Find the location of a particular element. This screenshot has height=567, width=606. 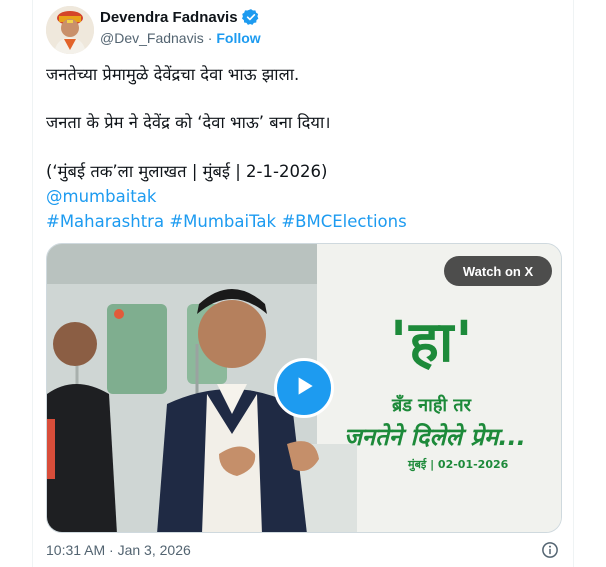

thumbnail-headline: 'हा' is located at coordinates (432, 342).